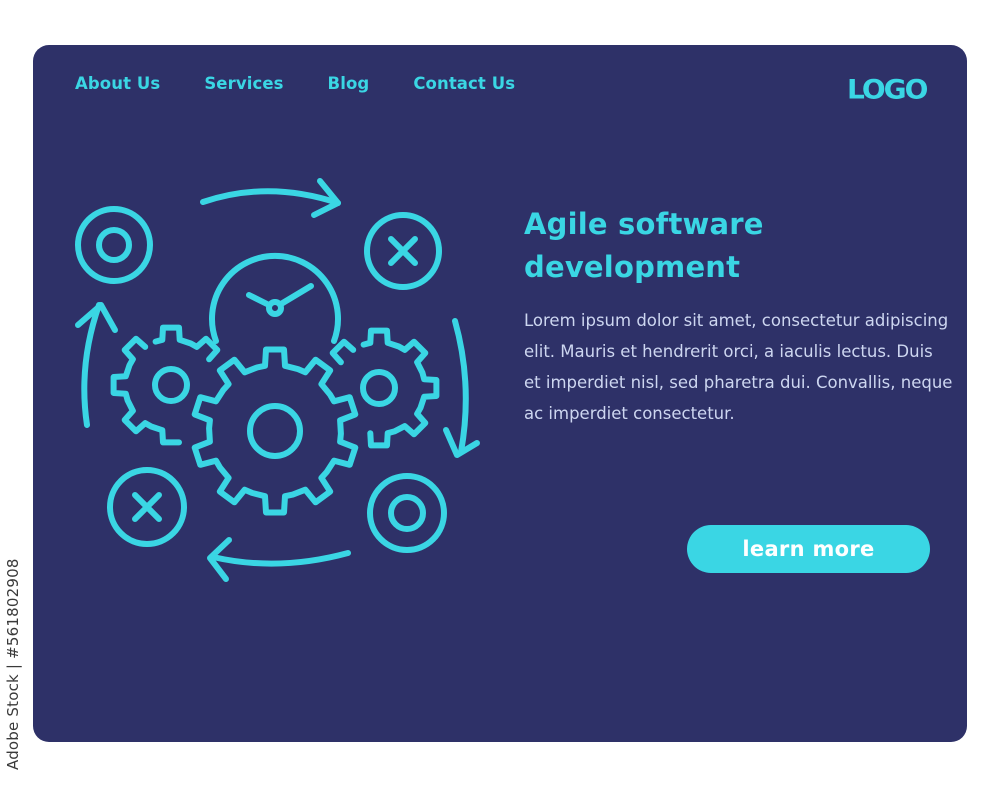 The width and height of the screenshot is (1000, 786). What do you see at coordinates (13, 664) in the screenshot?
I see `stock-credit: Adobe Stock | #561802908` at bounding box center [13, 664].